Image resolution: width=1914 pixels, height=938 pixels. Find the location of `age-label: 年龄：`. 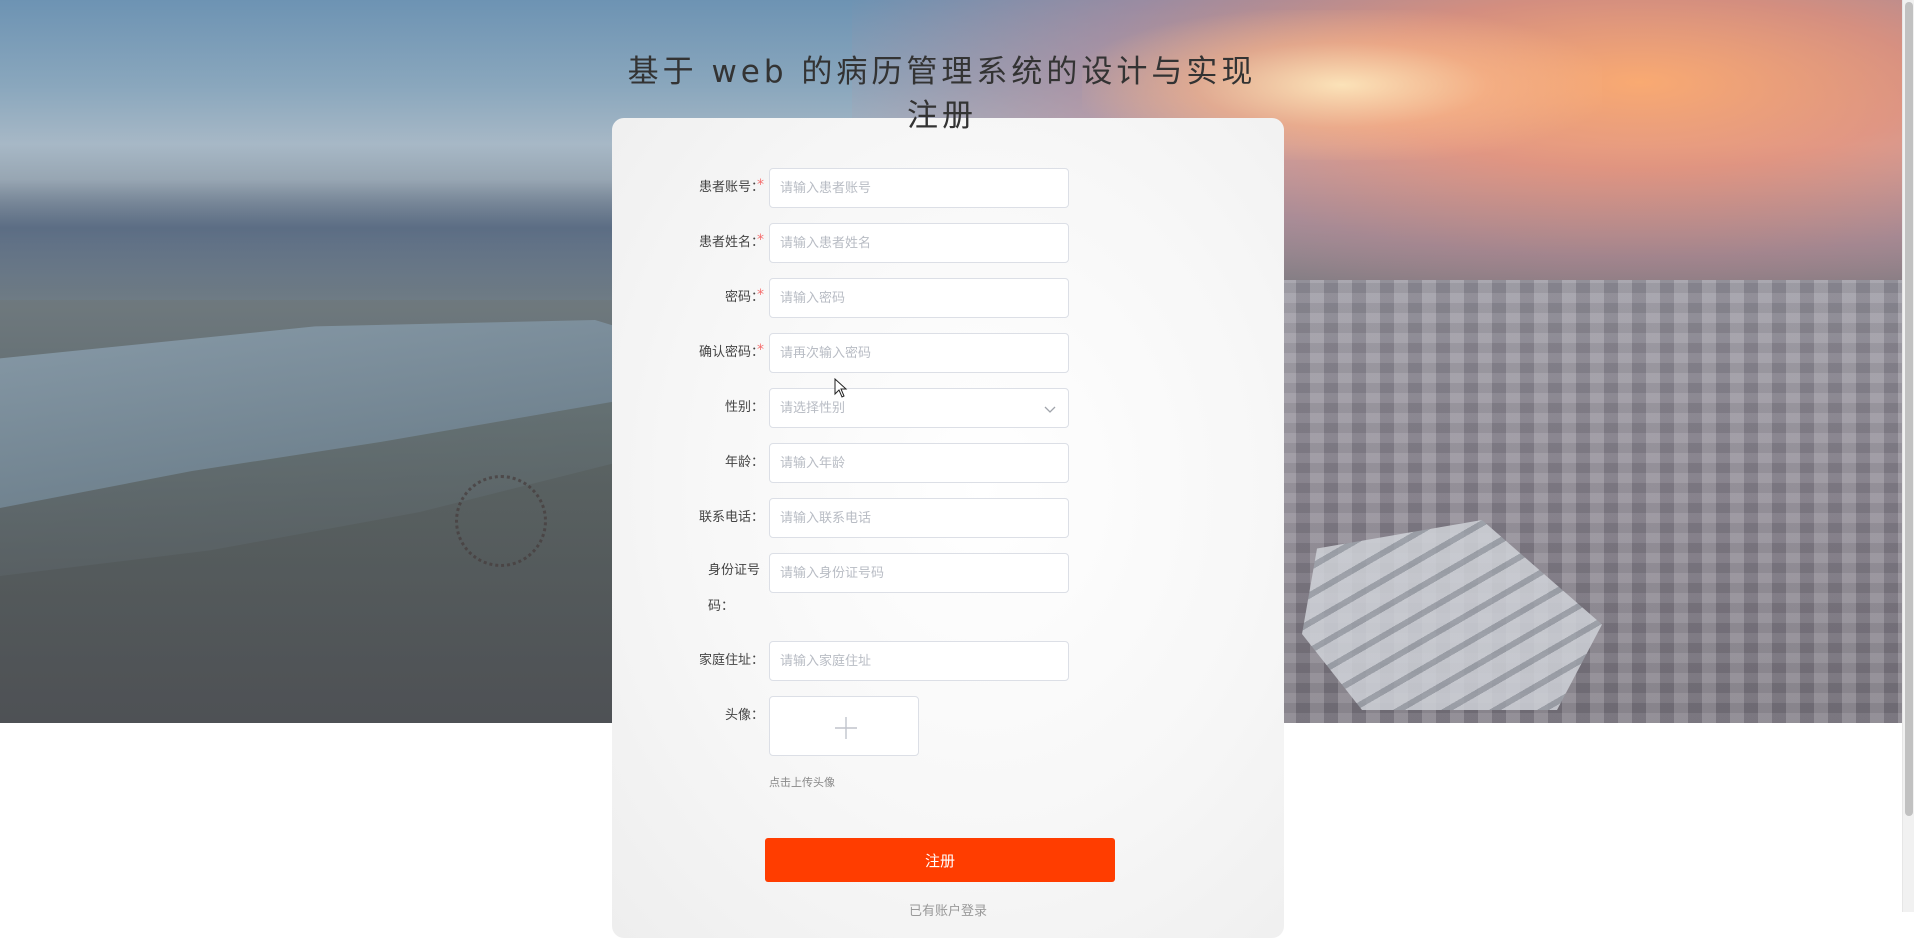

age-label: 年龄： is located at coordinates (744, 462).